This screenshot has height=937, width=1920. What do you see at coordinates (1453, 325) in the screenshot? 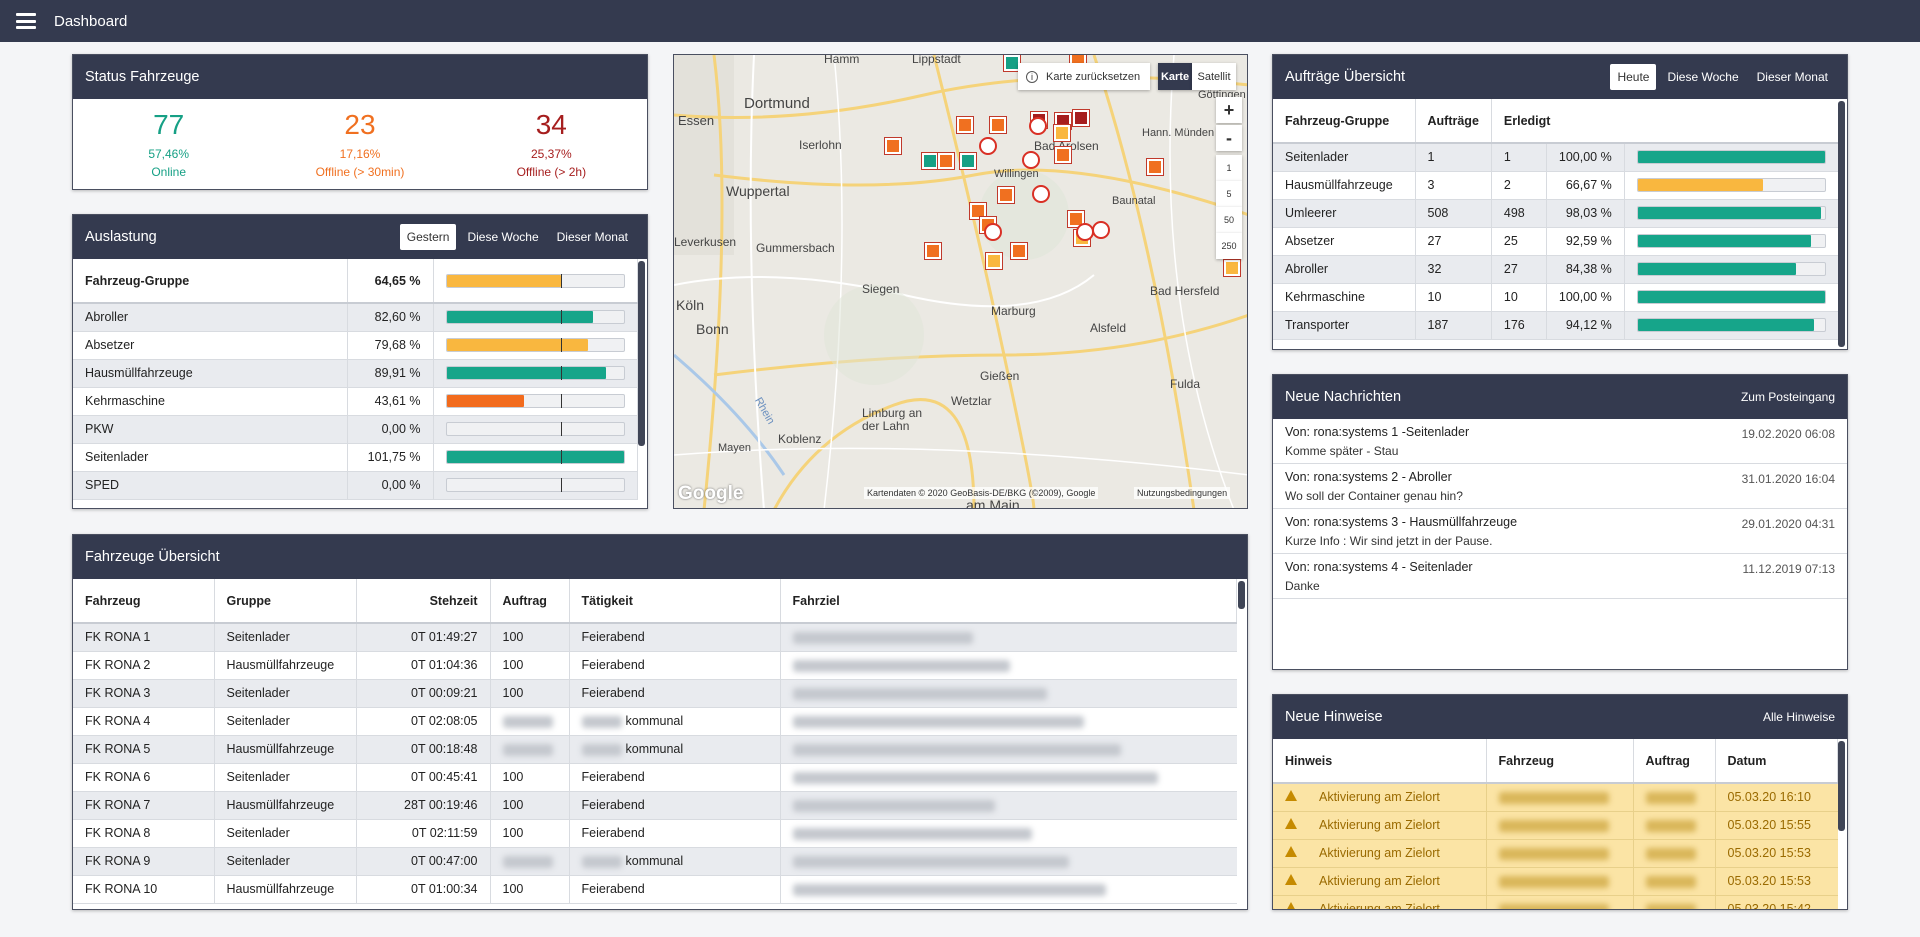
I see `order-count: 187` at bounding box center [1453, 325].